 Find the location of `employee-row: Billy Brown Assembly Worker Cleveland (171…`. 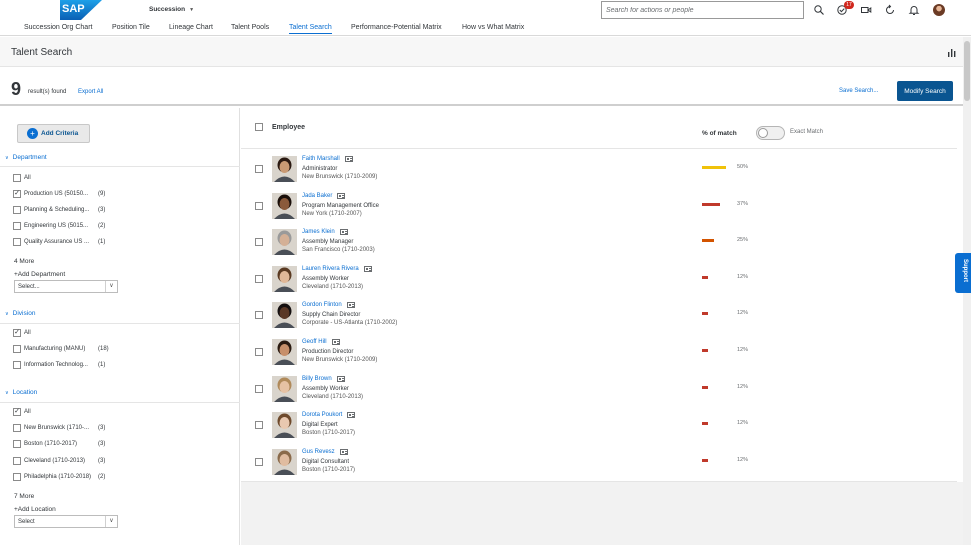

employee-row: Billy Brown Assembly Worker Cleveland (171… is located at coordinates (599, 390).